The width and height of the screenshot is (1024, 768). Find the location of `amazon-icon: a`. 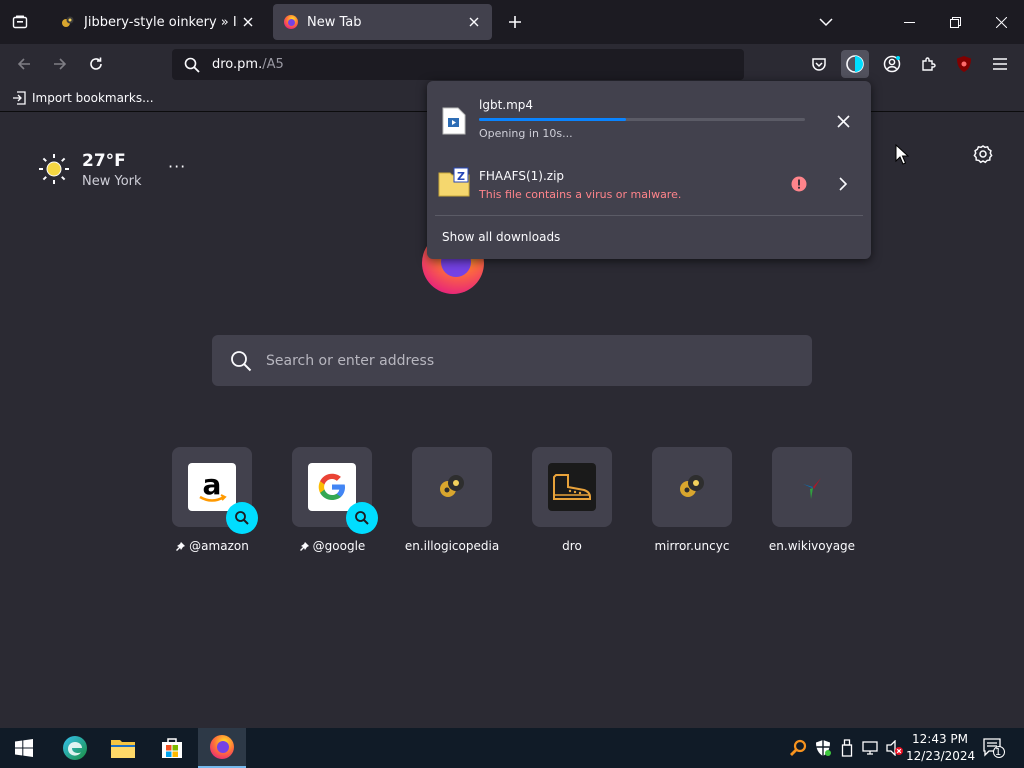

amazon-icon: a is located at coordinates (212, 487).